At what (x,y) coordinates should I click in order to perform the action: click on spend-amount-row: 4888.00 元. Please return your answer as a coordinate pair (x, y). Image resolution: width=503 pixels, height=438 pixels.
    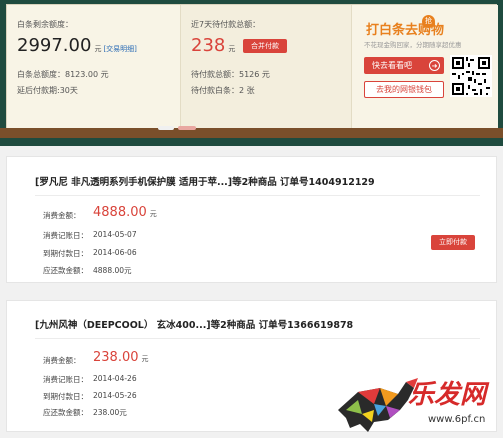
    Looking at the image, I should click on (125, 212).